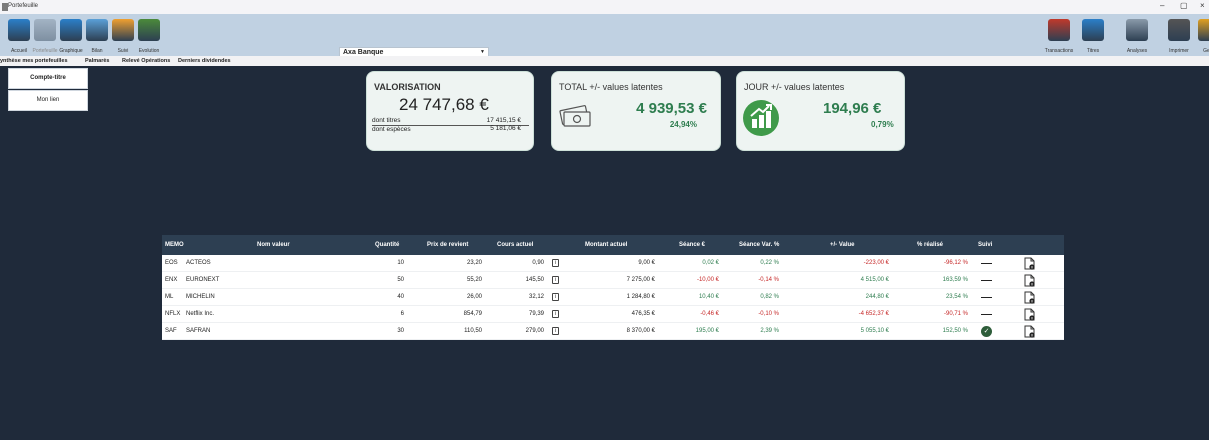  What do you see at coordinates (171, 263) in the screenshot?
I see `cell-memo: EOS` at bounding box center [171, 263].